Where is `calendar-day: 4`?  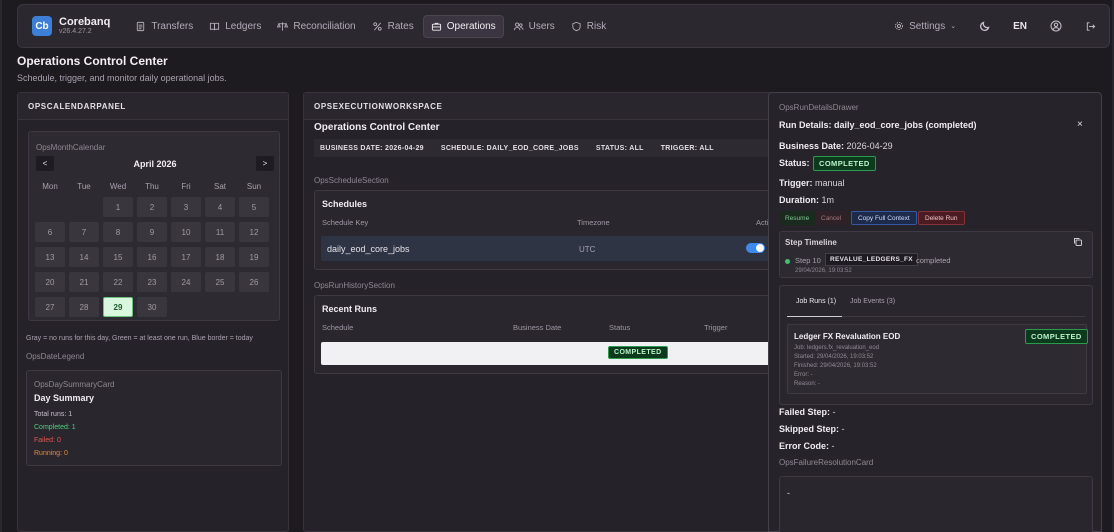 calendar-day: 4 is located at coordinates (220, 207).